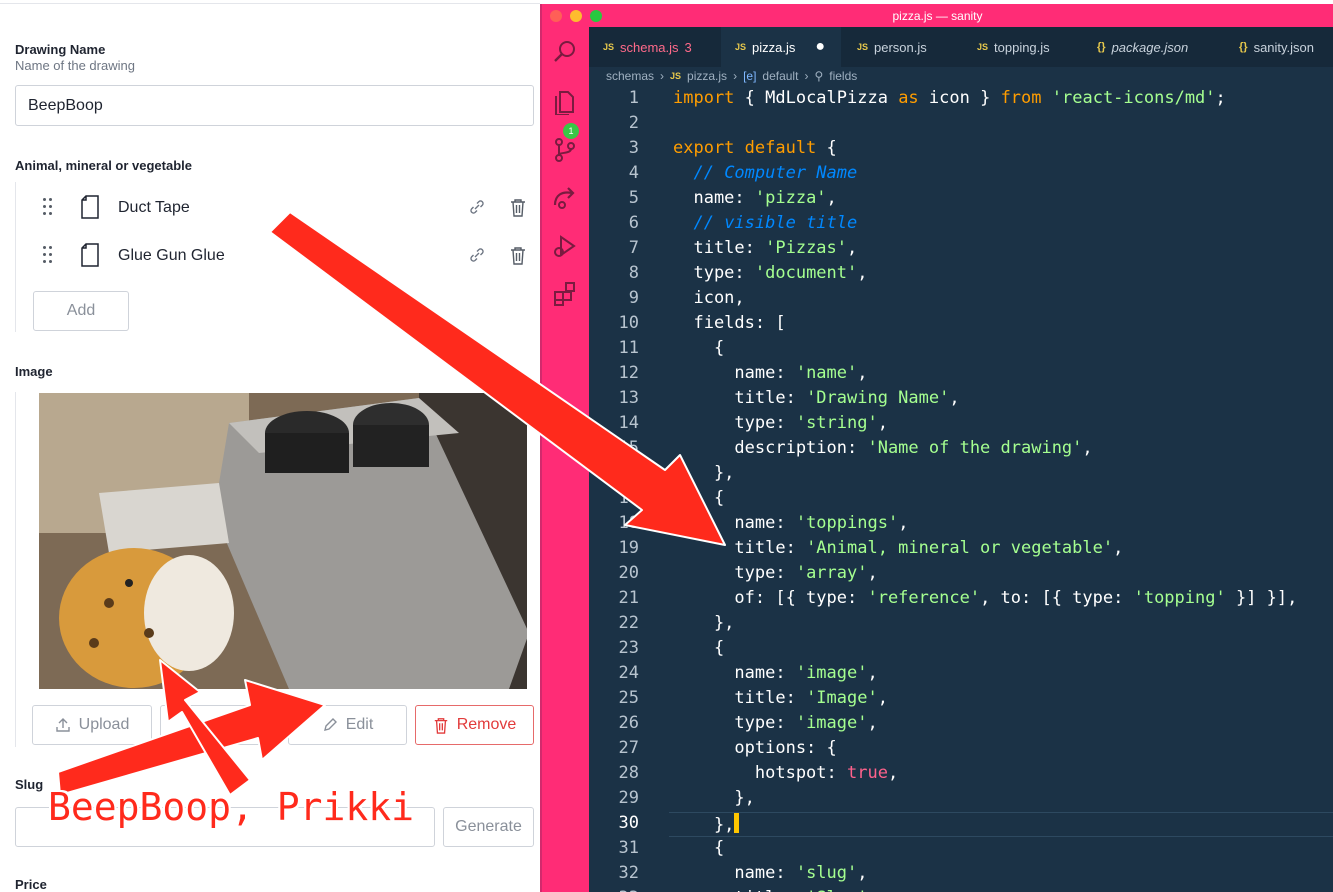 The width and height of the screenshot is (1333, 892). What do you see at coordinates (231, 807) in the screenshot?
I see `annotation-caption: BeepBoop, Prikki` at bounding box center [231, 807].